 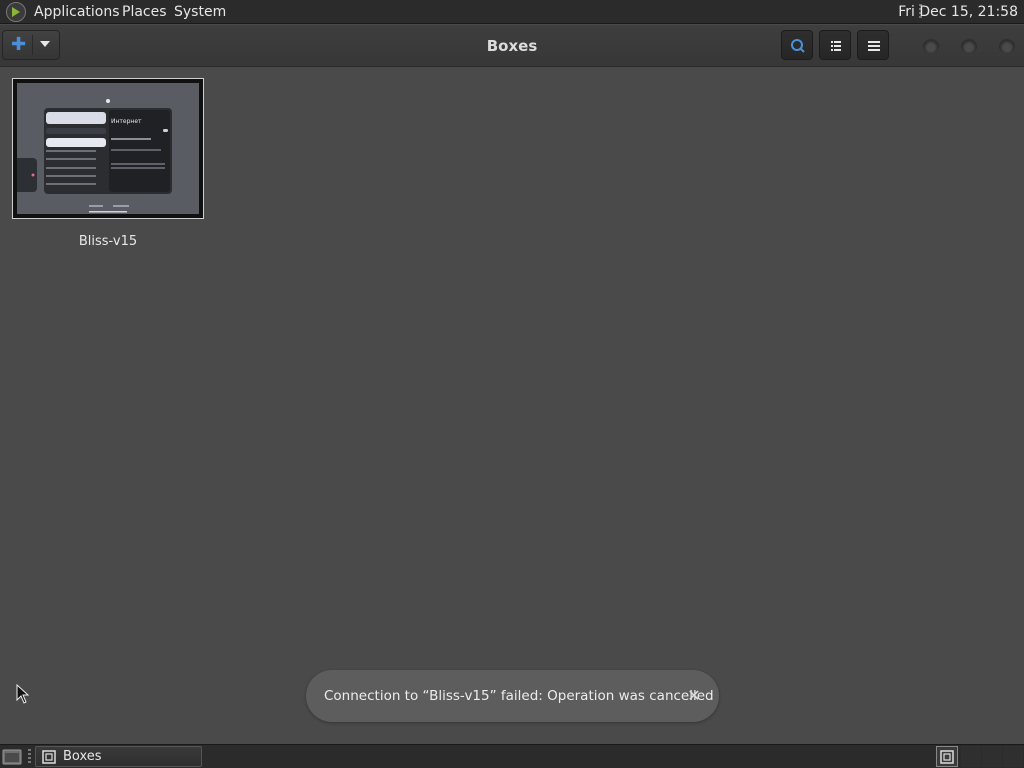 I want to click on hamburger-menu-icon, so click(x=874, y=46).